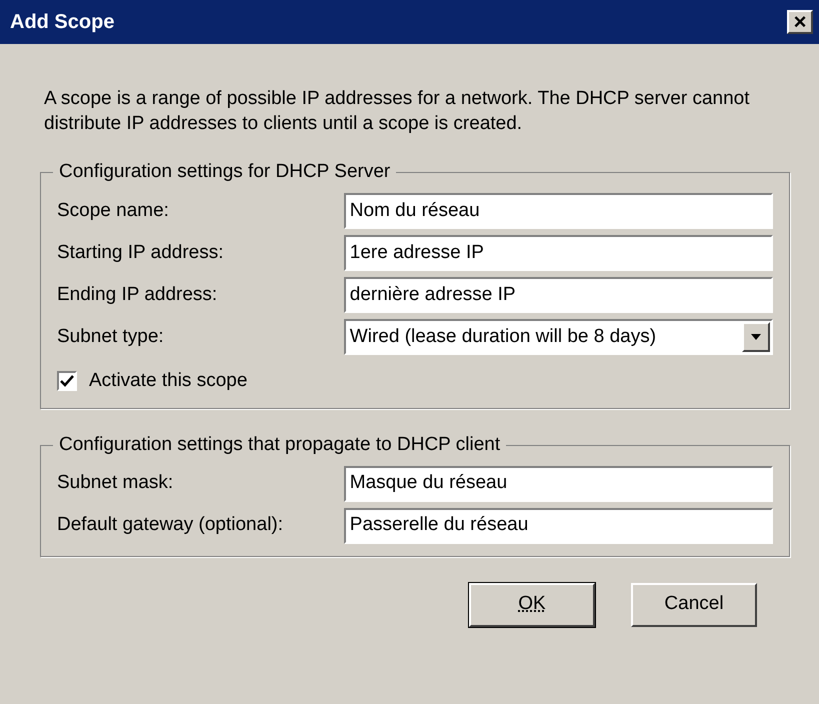 The width and height of the screenshot is (819, 704). I want to click on window-title: Add Scope, so click(62, 22).